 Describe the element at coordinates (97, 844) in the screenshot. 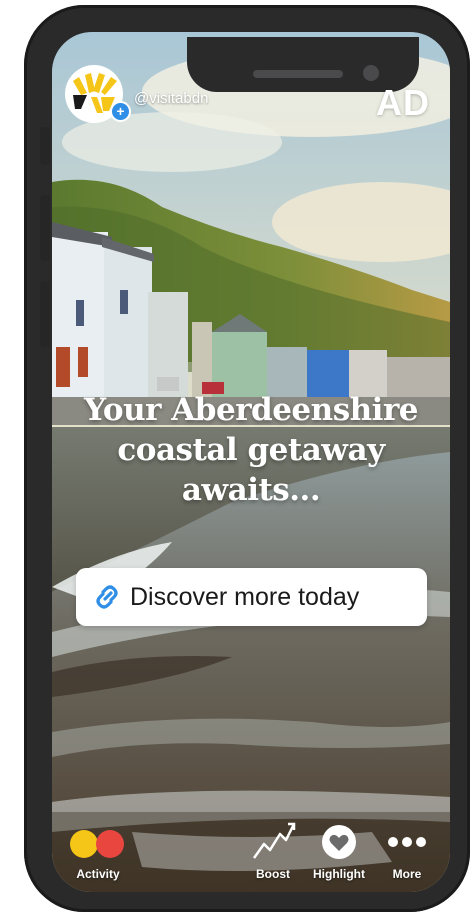

I see `activity-avatars-icon` at that location.